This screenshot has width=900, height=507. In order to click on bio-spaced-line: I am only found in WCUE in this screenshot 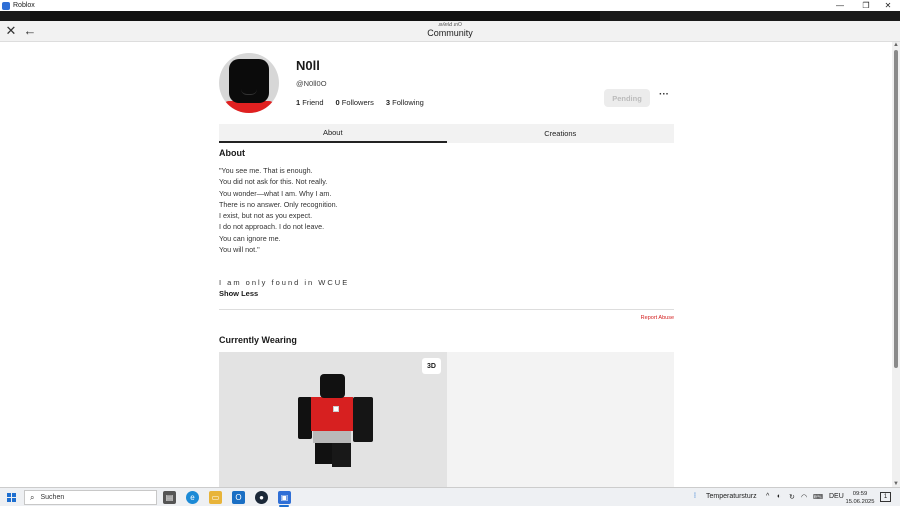, I will do `click(284, 282)`.